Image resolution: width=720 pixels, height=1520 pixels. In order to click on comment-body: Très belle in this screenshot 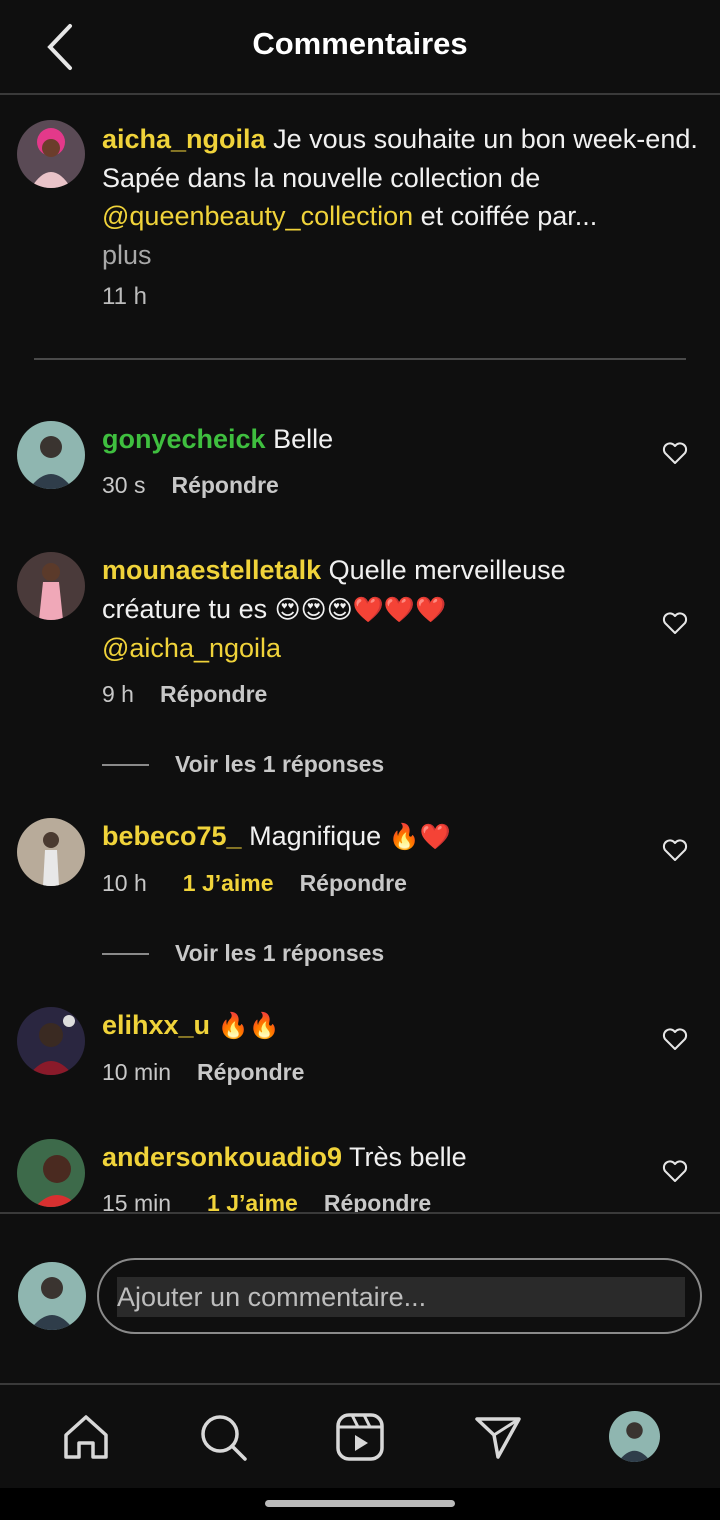, I will do `click(404, 1157)`.